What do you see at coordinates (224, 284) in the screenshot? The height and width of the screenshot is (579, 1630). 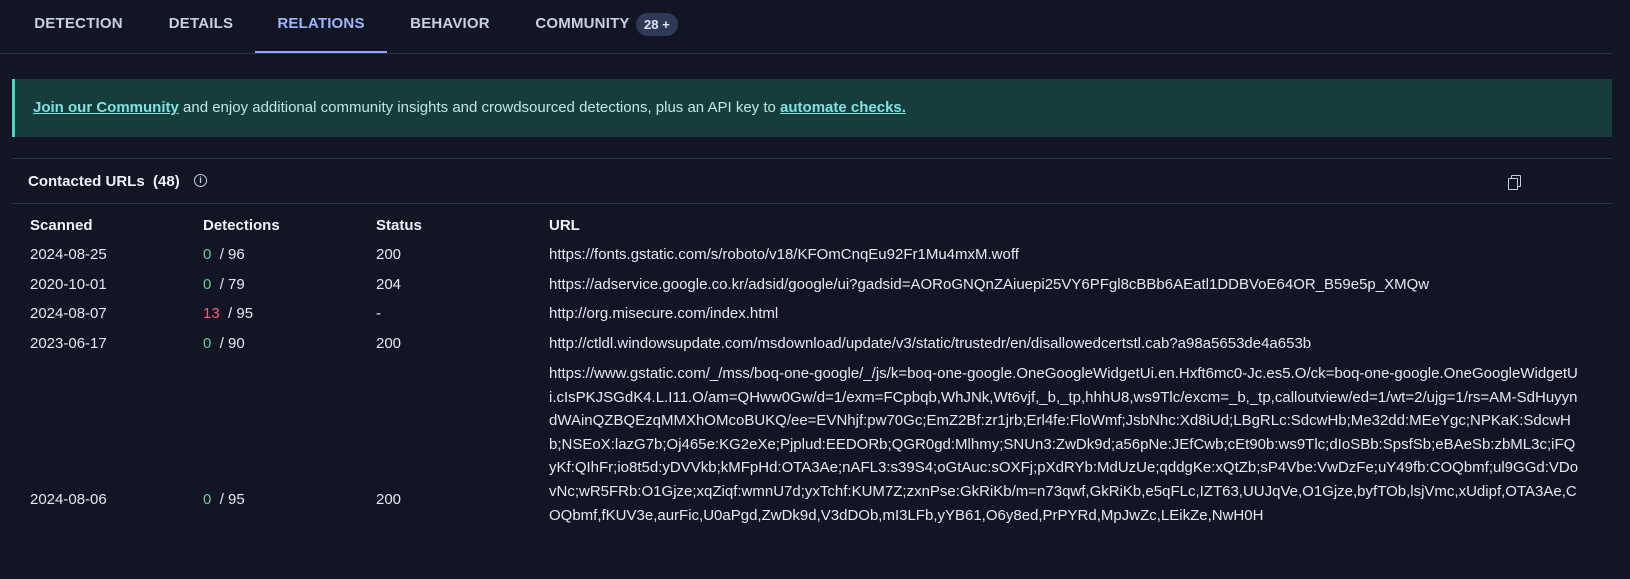 I see `detections: 0 / 79` at bounding box center [224, 284].